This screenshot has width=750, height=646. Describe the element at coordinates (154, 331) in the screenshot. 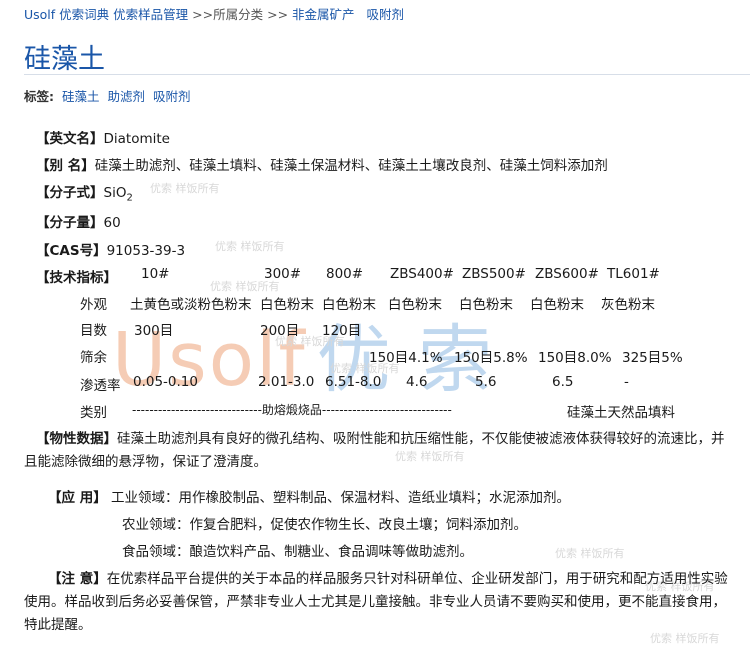

I see `mesh-cell: 300目` at that location.